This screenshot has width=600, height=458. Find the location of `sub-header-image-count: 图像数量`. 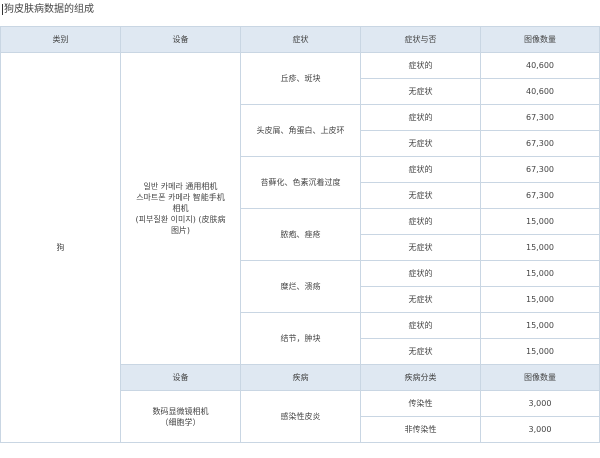

sub-header-image-count: 图像数量 is located at coordinates (540, 377).